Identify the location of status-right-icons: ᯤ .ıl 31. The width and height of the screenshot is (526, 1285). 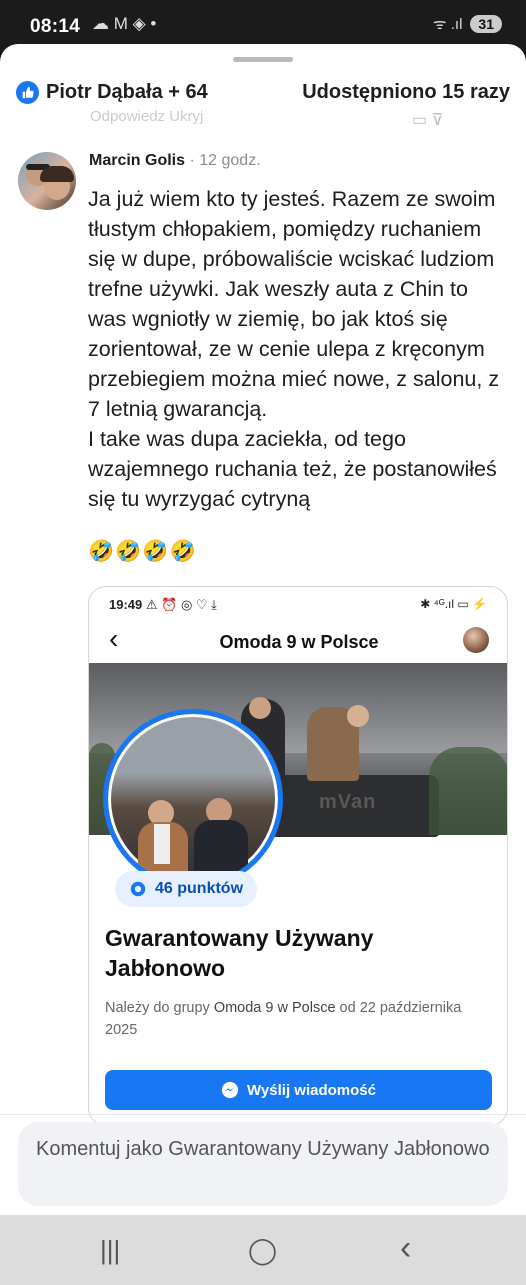
(467, 24).